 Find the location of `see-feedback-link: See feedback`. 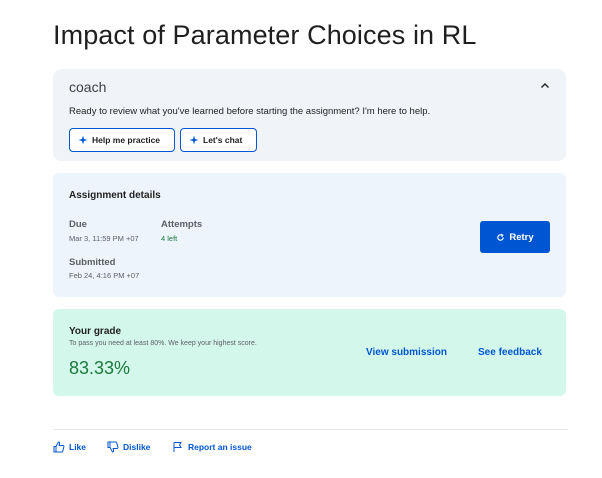

see-feedback-link: See feedback is located at coordinates (510, 352).